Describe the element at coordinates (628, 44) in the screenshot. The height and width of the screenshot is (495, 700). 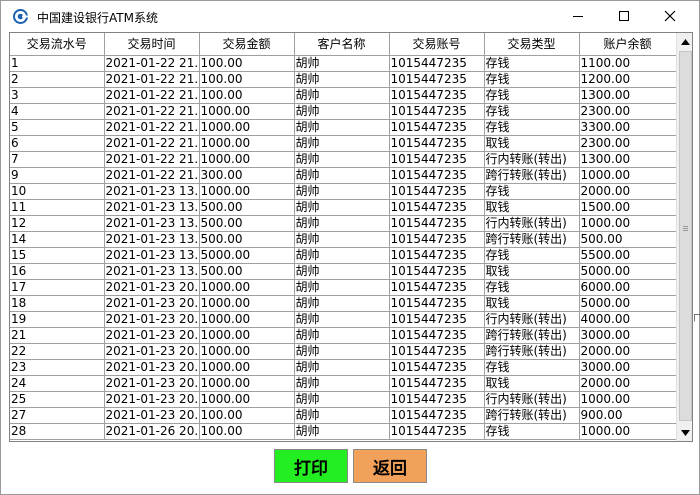
I see `column-header: 账户余额` at that location.